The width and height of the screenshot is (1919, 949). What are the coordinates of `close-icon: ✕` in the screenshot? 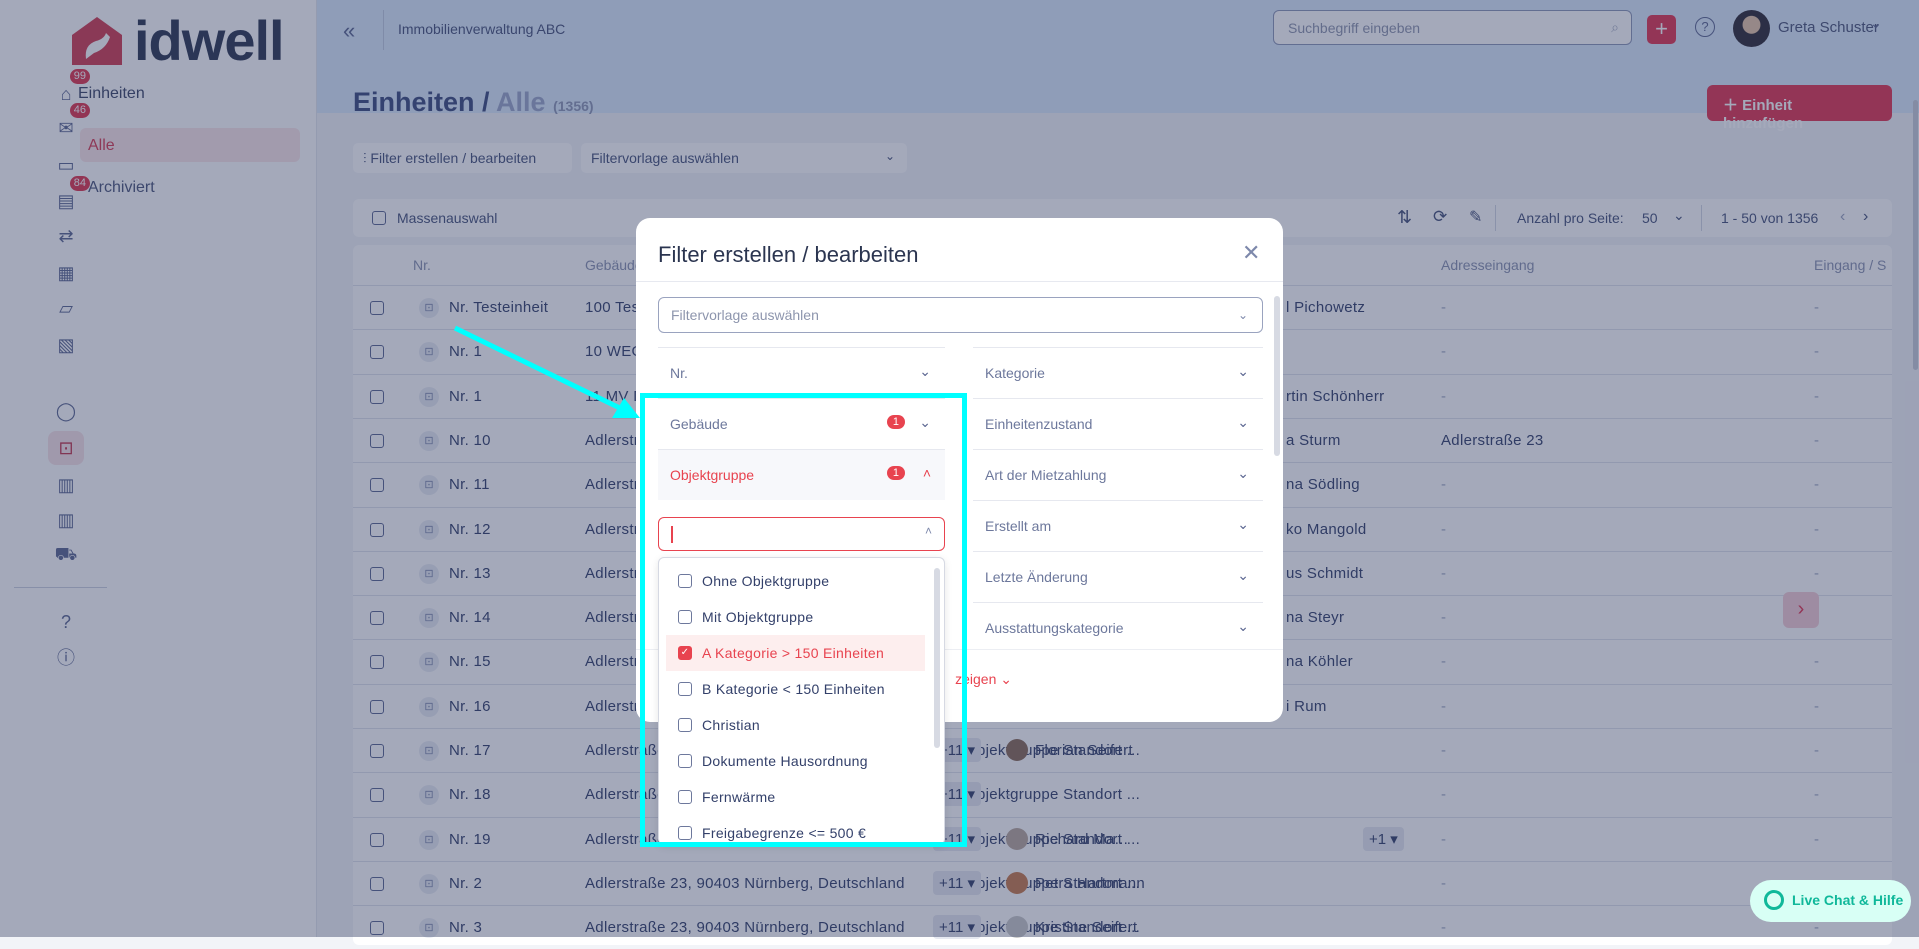 It's located at (1251, 253).